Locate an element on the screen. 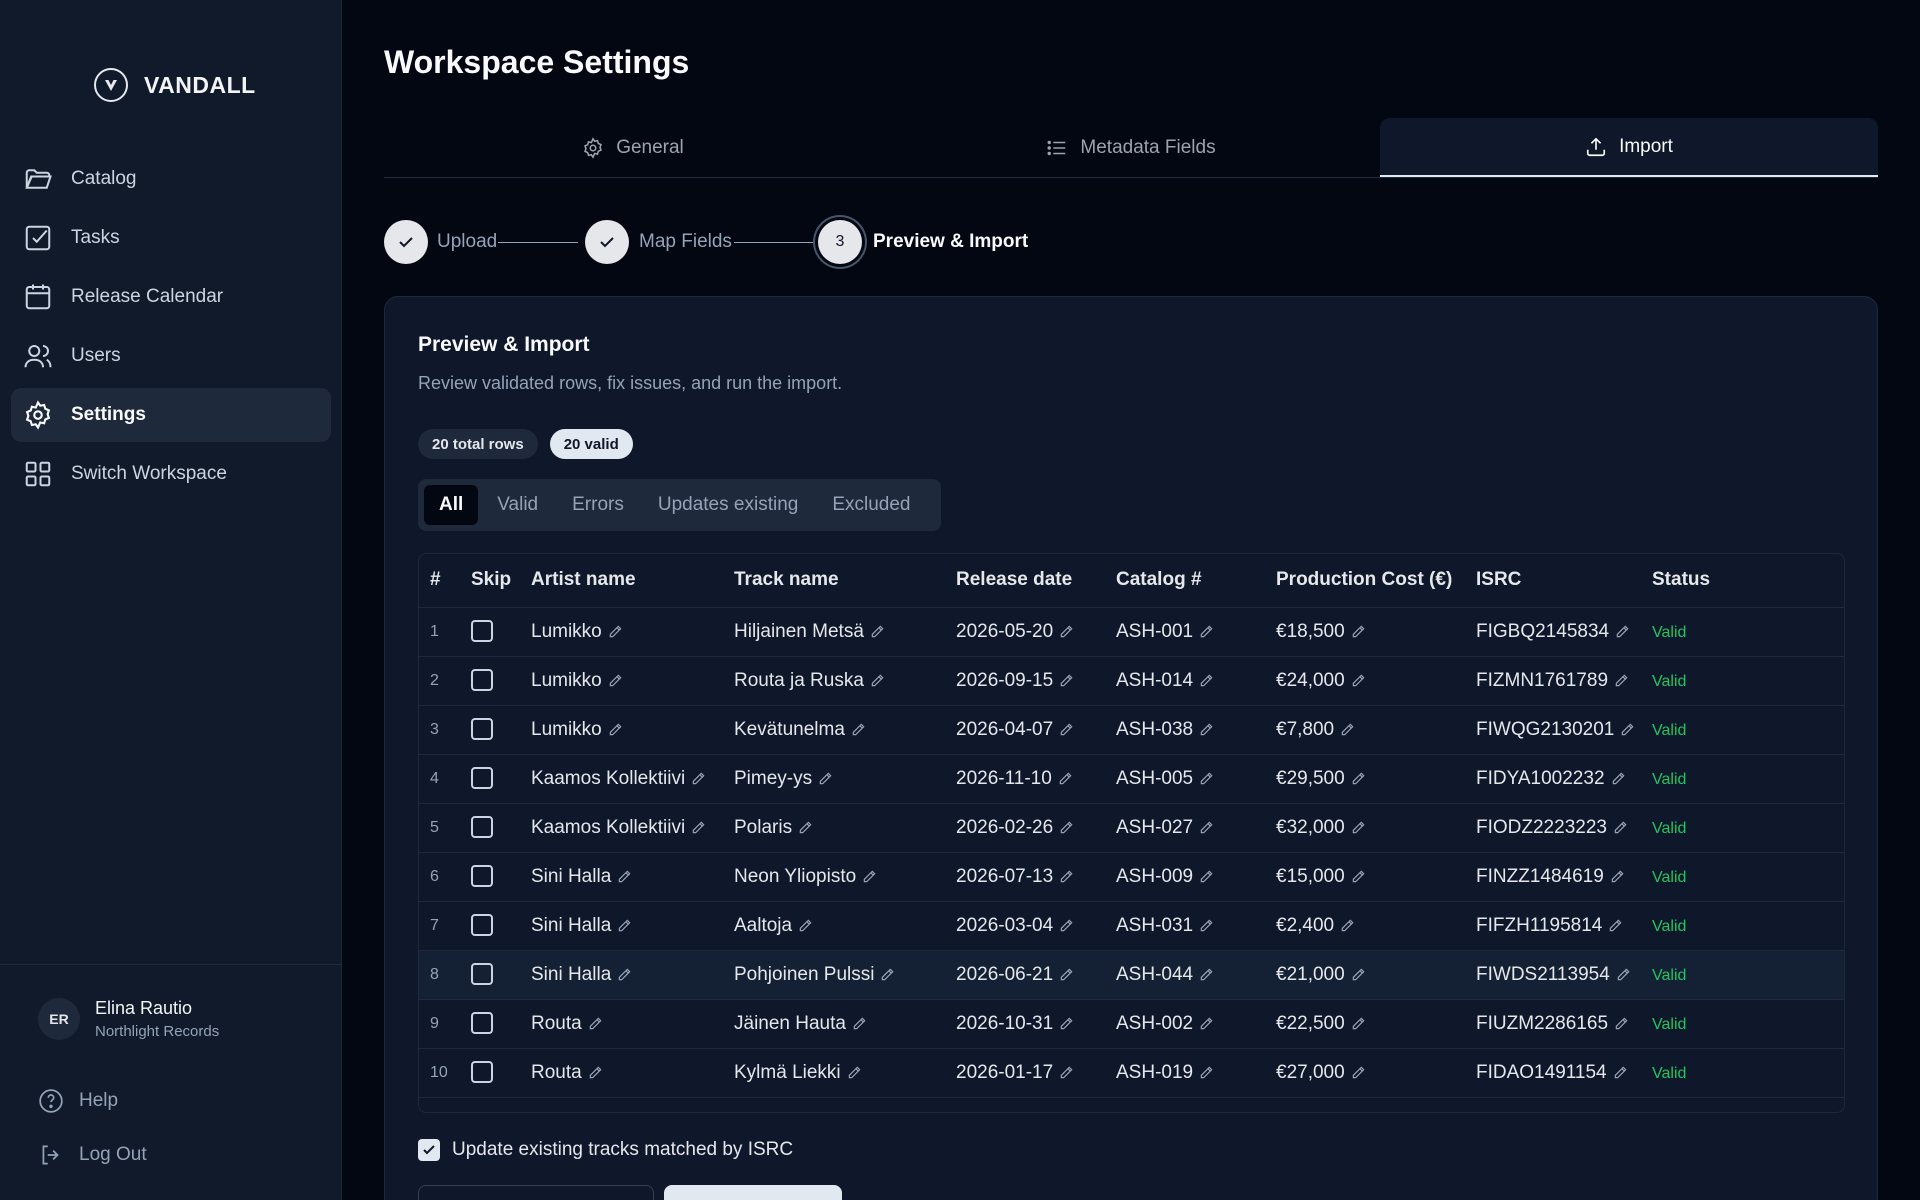 The height and width of the screenshot is (1200, 1920). update-existing-checkbox is located at coordinates (429, 1150).